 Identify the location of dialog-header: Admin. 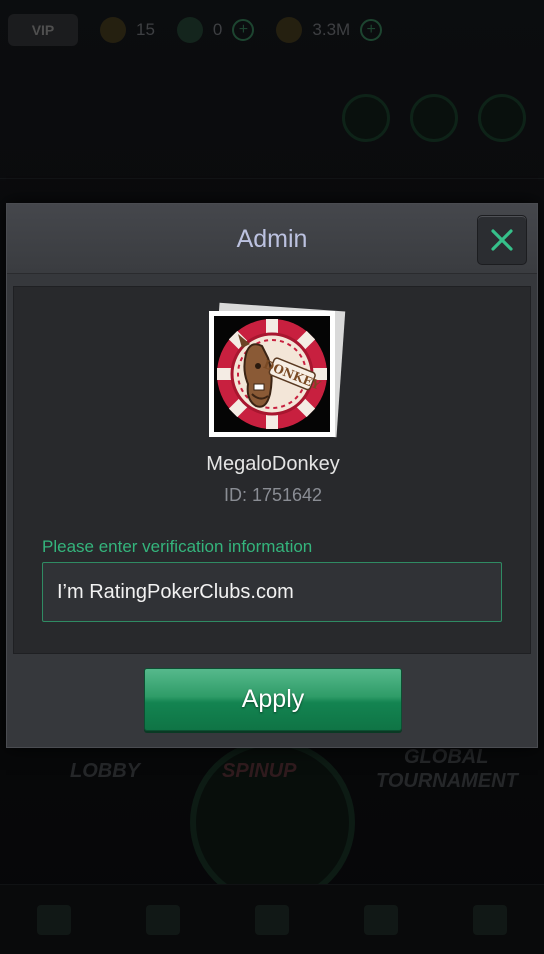
(272, 239).